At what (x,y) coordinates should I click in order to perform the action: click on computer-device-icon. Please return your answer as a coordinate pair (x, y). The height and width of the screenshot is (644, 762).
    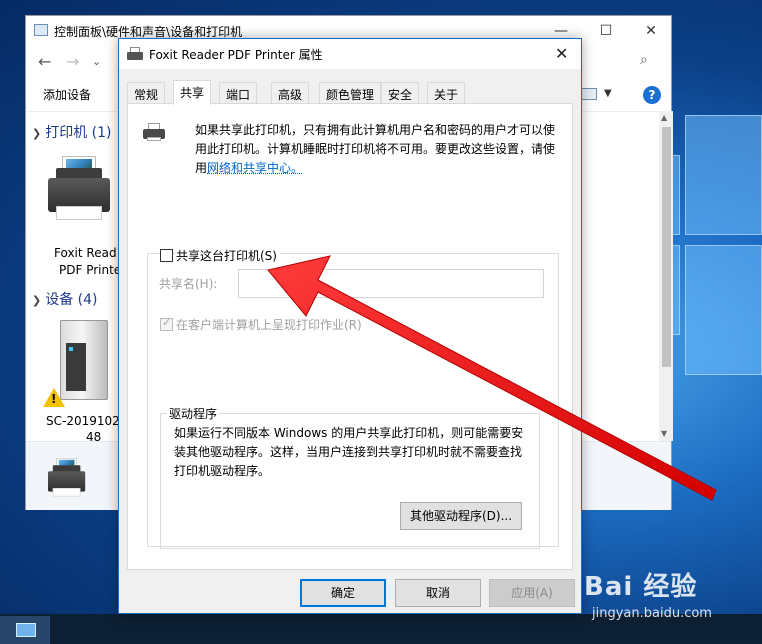
    Looking at the image, I should click on (84, 360).